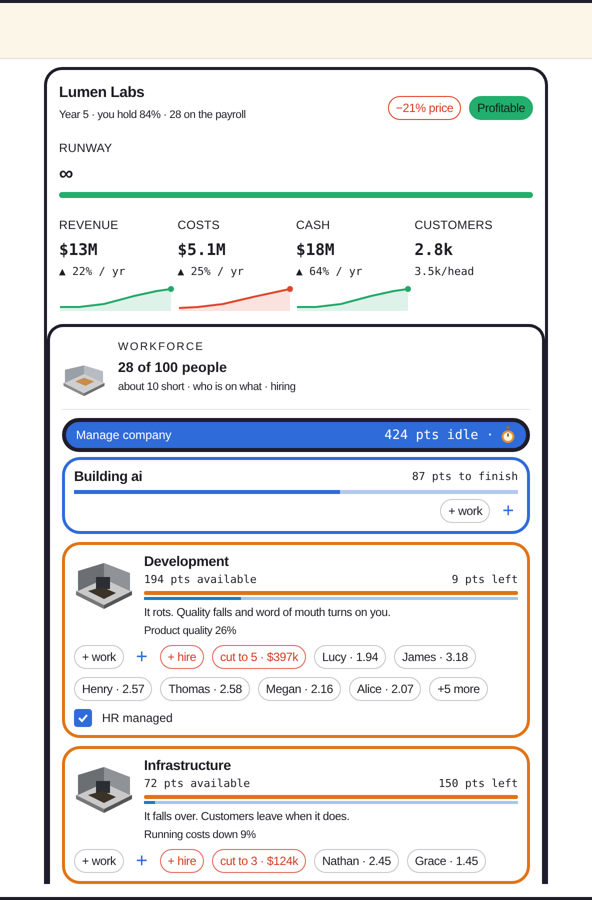 Image resolution: width=592 pixels, height=900 pixels. What do you see at coordinates (137, 718) in the screenshot?
I see `hr-managed-label: HR managed` at bounding box center [137, 718].